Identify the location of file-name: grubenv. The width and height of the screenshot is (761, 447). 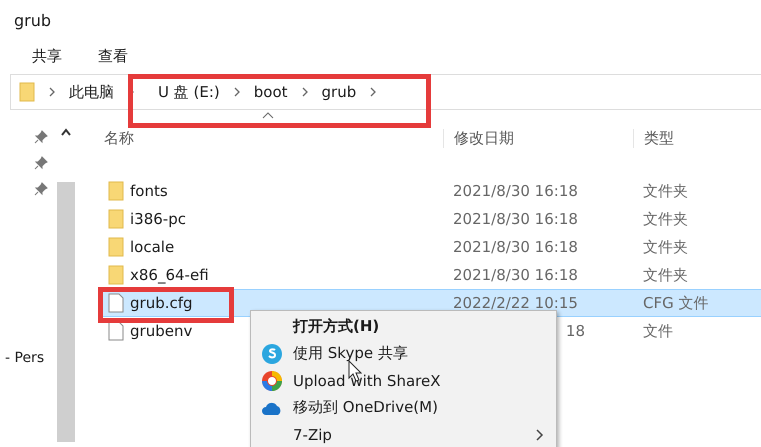
(161, 331).